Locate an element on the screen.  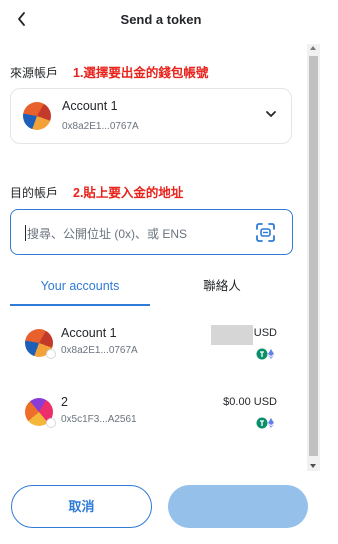
recipient-search-input: 搜尋、公開位址 (0x)、或 ENS is located at coordinates (151, 232).